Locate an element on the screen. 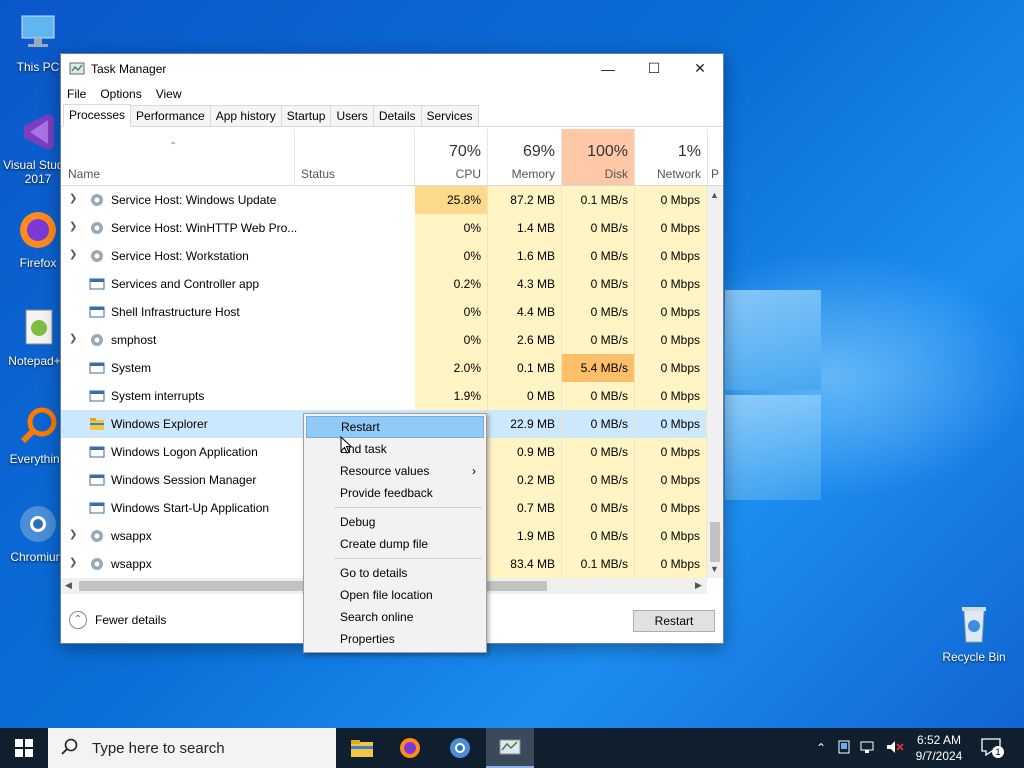 This screenshot has width=1024, height=768. desktop-icon-label: Recycle Bin is located at coordinates (974, 657).